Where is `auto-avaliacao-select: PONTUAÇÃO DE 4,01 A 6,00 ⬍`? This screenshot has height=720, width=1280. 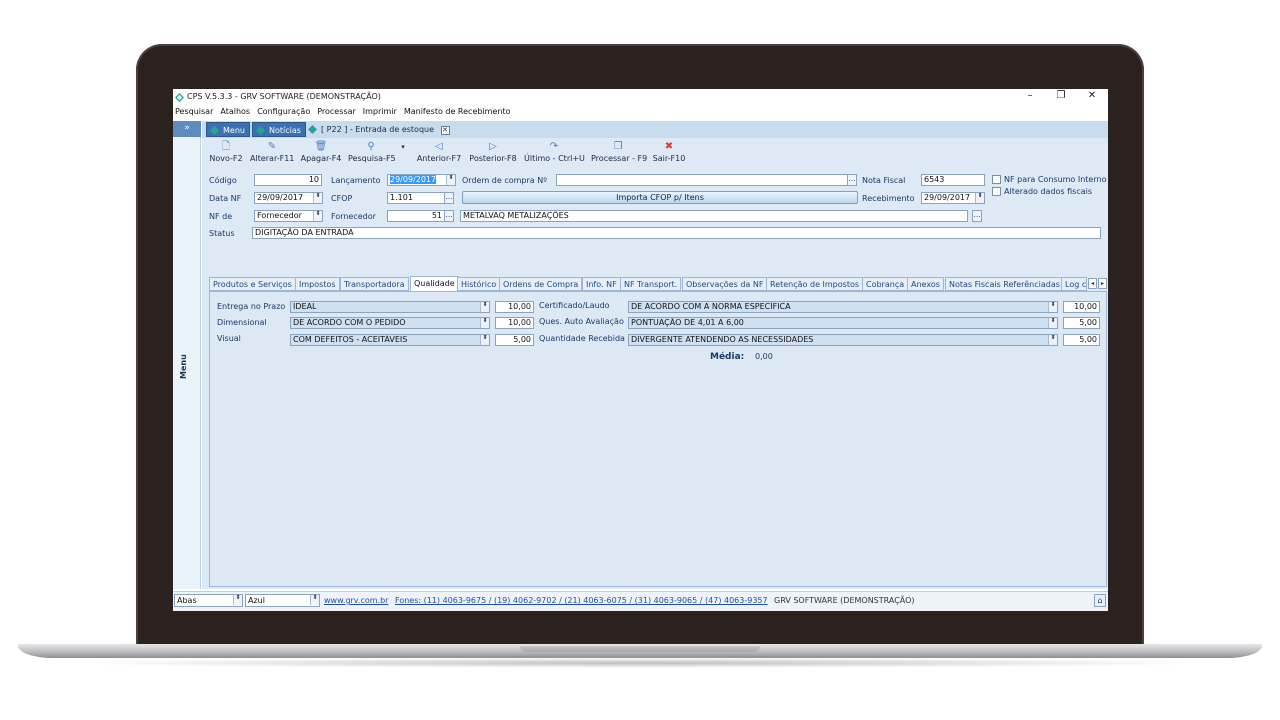 auto-avaliacao-select: PONTUAÇÃO DE 4,01 A 6,00 ⬍ is located at coordinates (843, 323).